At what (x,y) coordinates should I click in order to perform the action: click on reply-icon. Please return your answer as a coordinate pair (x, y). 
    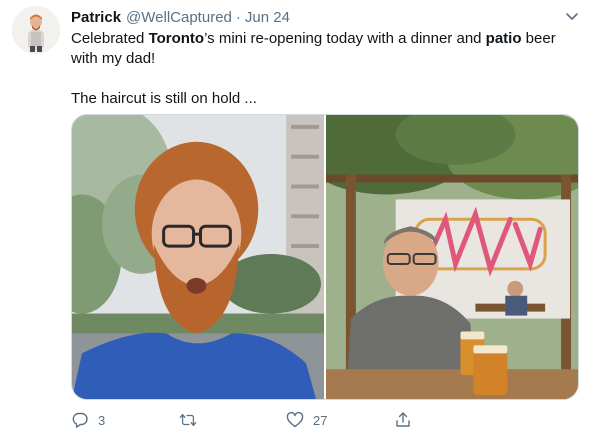
    Looking at the image, I should click on (80, 420).